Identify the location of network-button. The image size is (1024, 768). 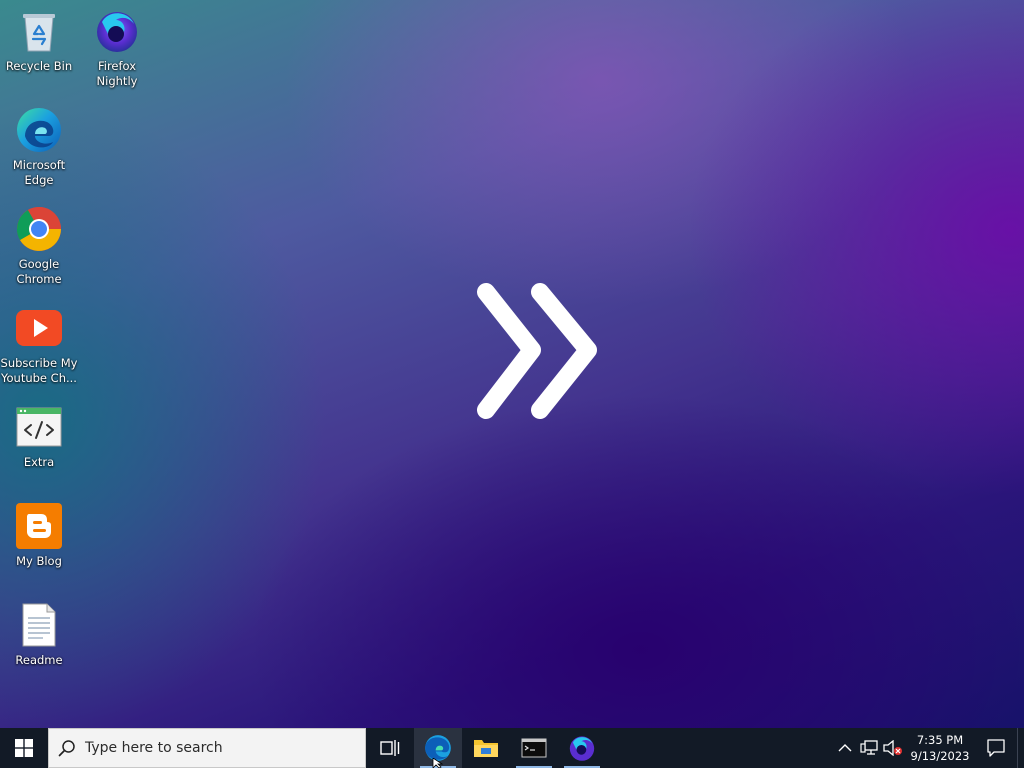
(869, 748).